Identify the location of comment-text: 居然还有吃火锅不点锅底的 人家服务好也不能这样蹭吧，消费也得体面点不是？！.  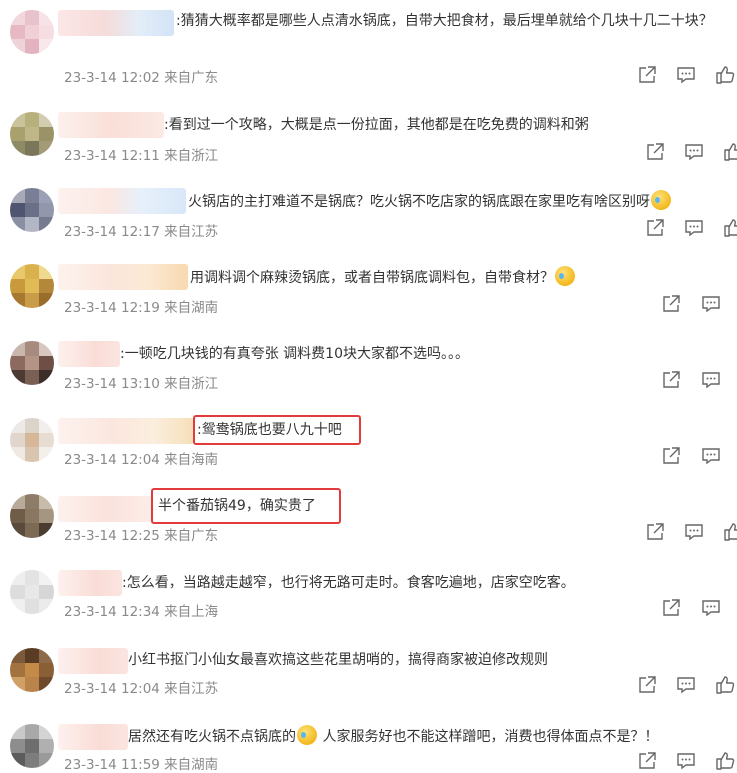
(393, 736).